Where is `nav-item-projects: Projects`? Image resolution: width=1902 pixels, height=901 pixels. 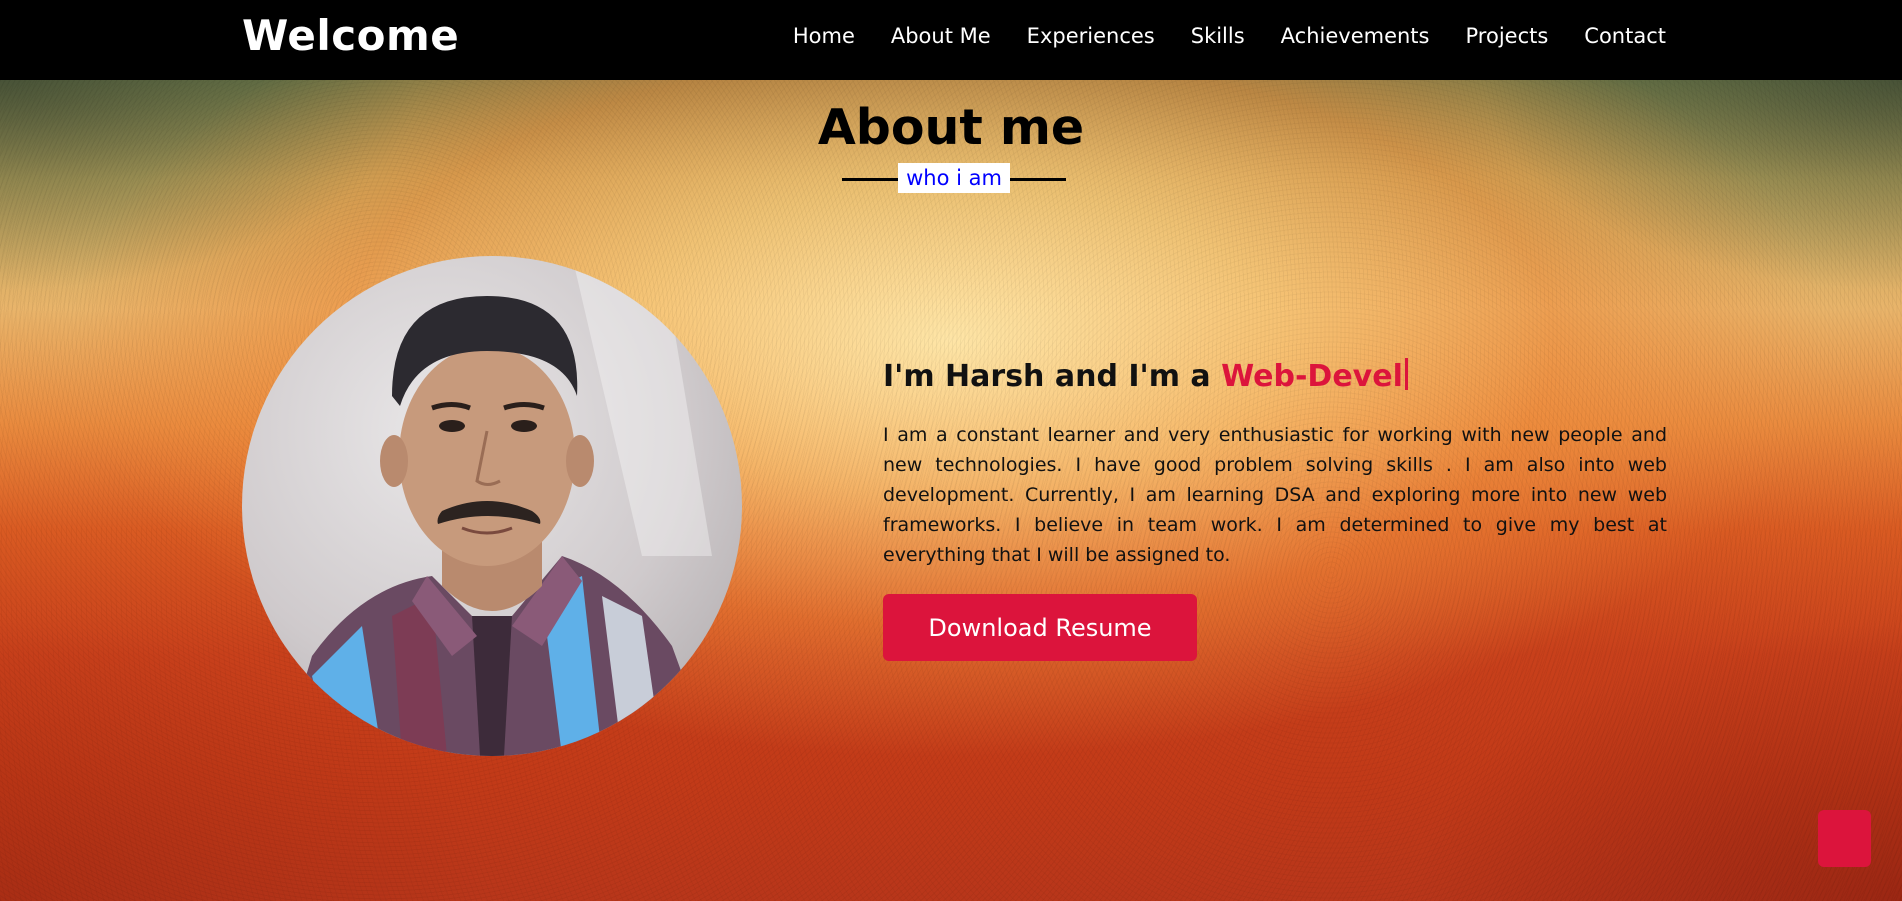 nav-item-projects: Projects is located at coordinates (1507, 36).